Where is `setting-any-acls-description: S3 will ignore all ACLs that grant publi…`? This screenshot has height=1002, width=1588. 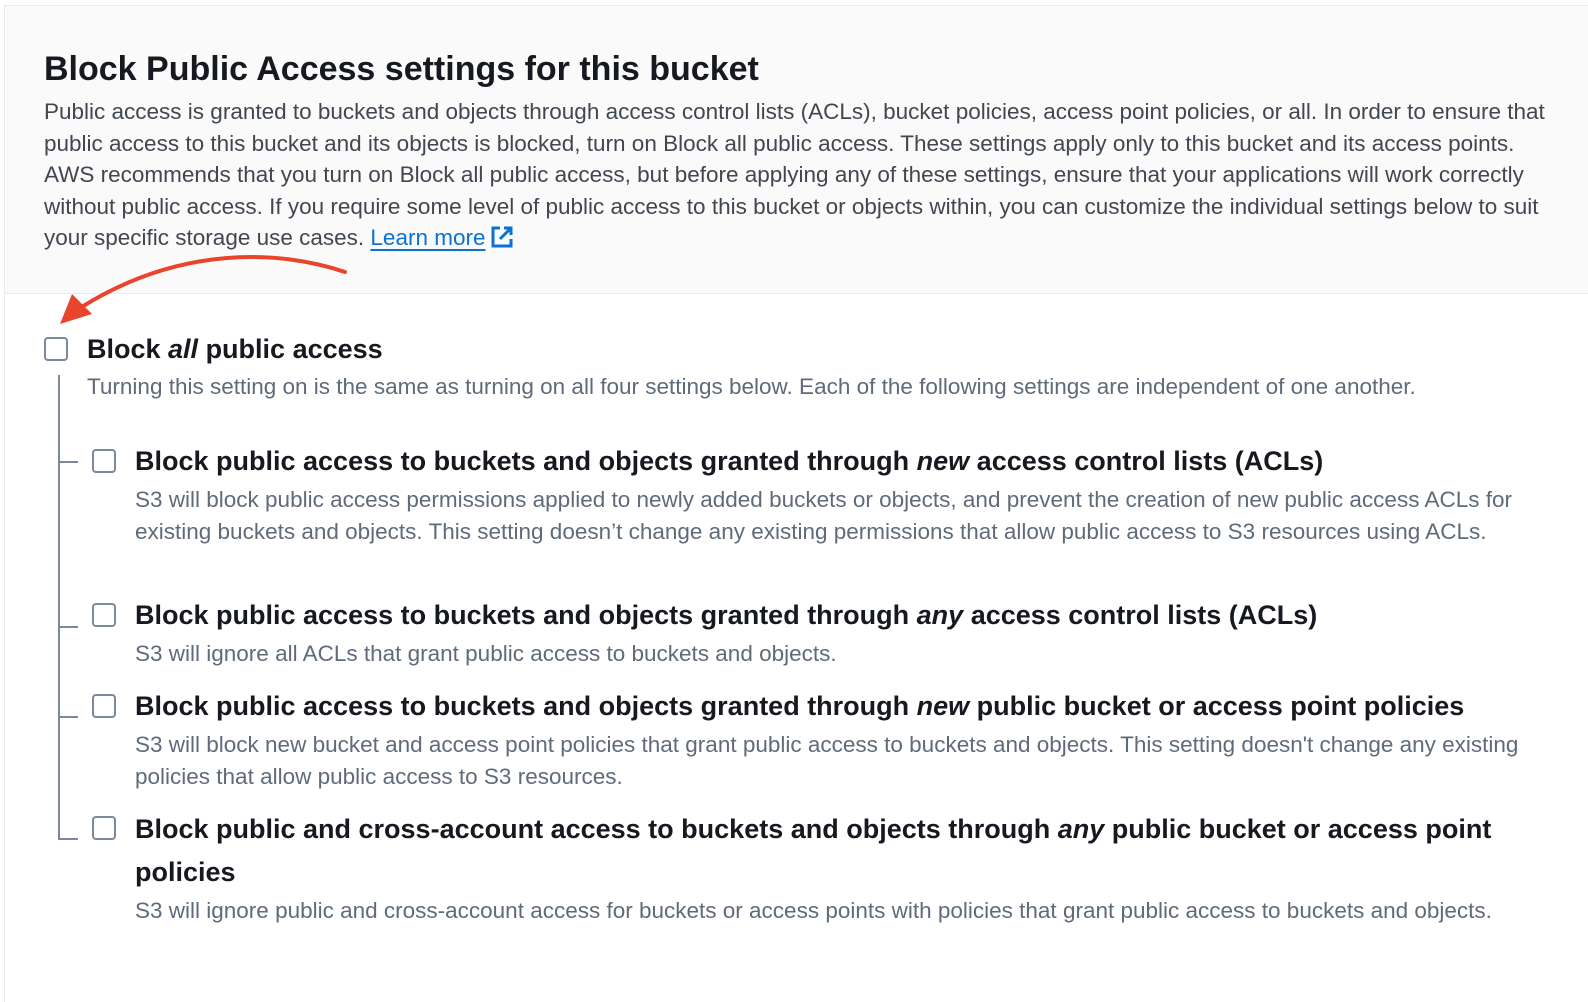
setting-any-acls-description: S3 will ignore all ACLs that grant publi… is located at coordinates (486, 653).